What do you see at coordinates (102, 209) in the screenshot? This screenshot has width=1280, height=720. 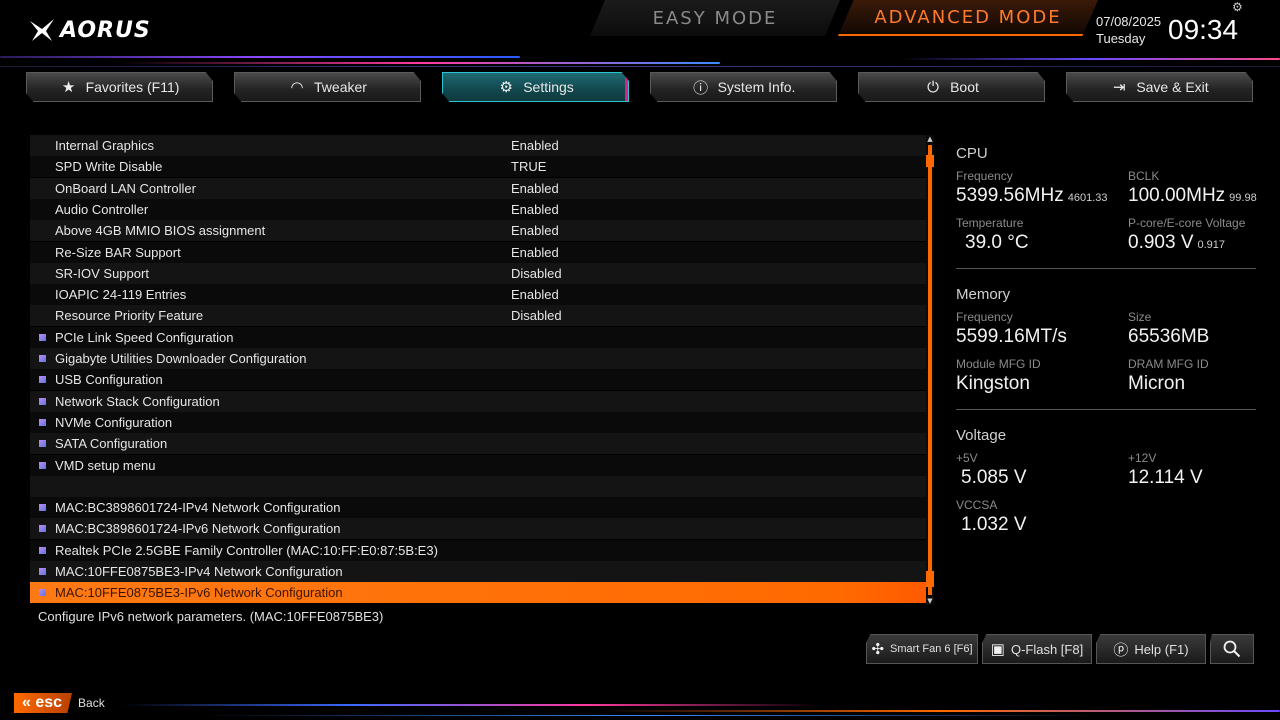 I see `setting-label: Audio Controller` at bounding box center [102, 209].